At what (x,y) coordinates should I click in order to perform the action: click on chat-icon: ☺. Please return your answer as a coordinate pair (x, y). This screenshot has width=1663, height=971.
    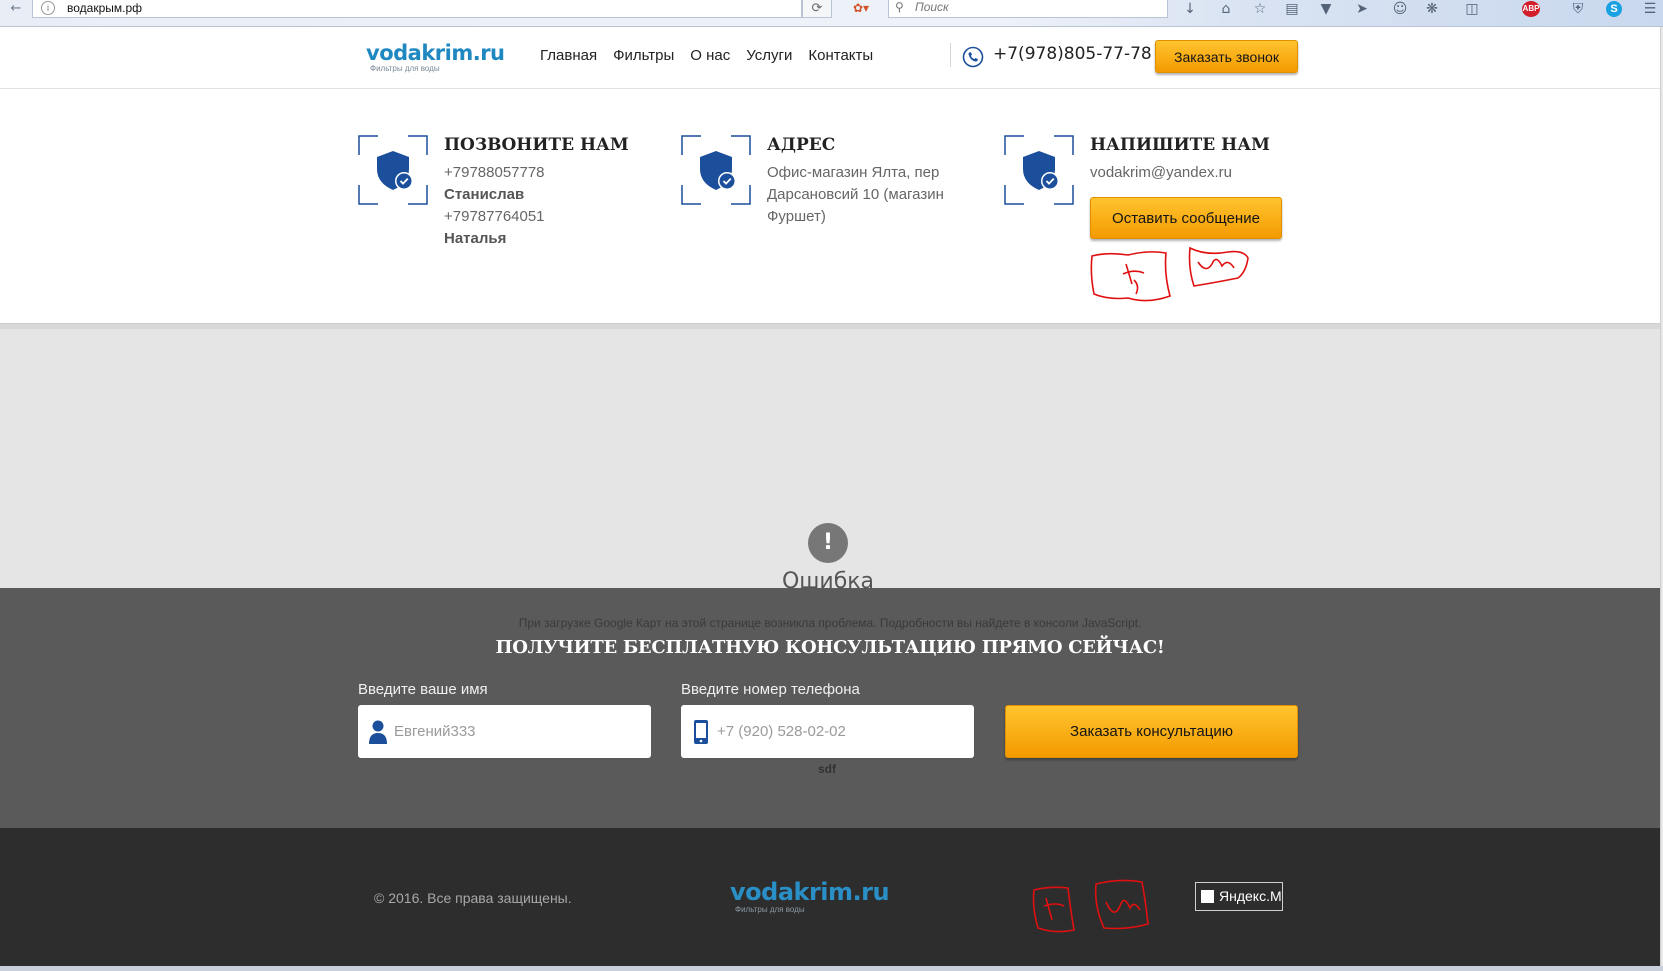
    Looking at the image, I should click on (1400, 10).